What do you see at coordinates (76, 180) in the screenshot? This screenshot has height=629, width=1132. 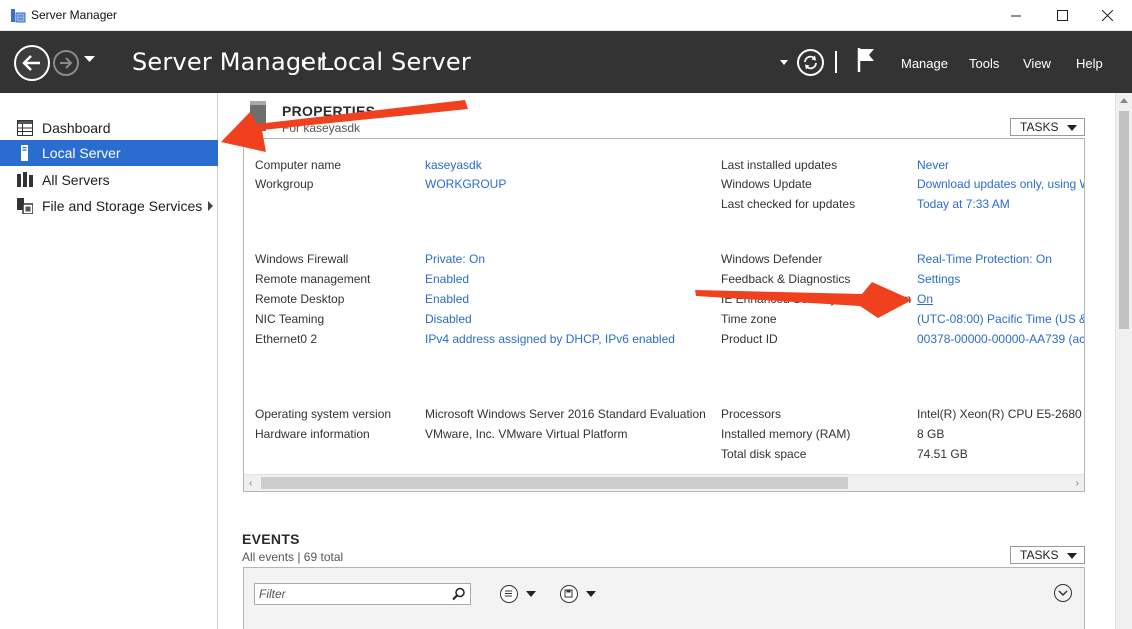 I see `sidebar-item-label: All Servers` at bounding box center [76, 180].